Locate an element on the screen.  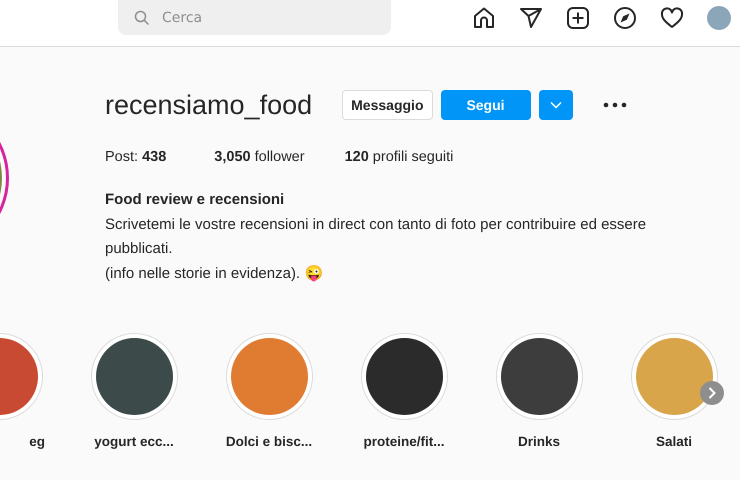
next-arrow-button is located at coordinates (712, 393).